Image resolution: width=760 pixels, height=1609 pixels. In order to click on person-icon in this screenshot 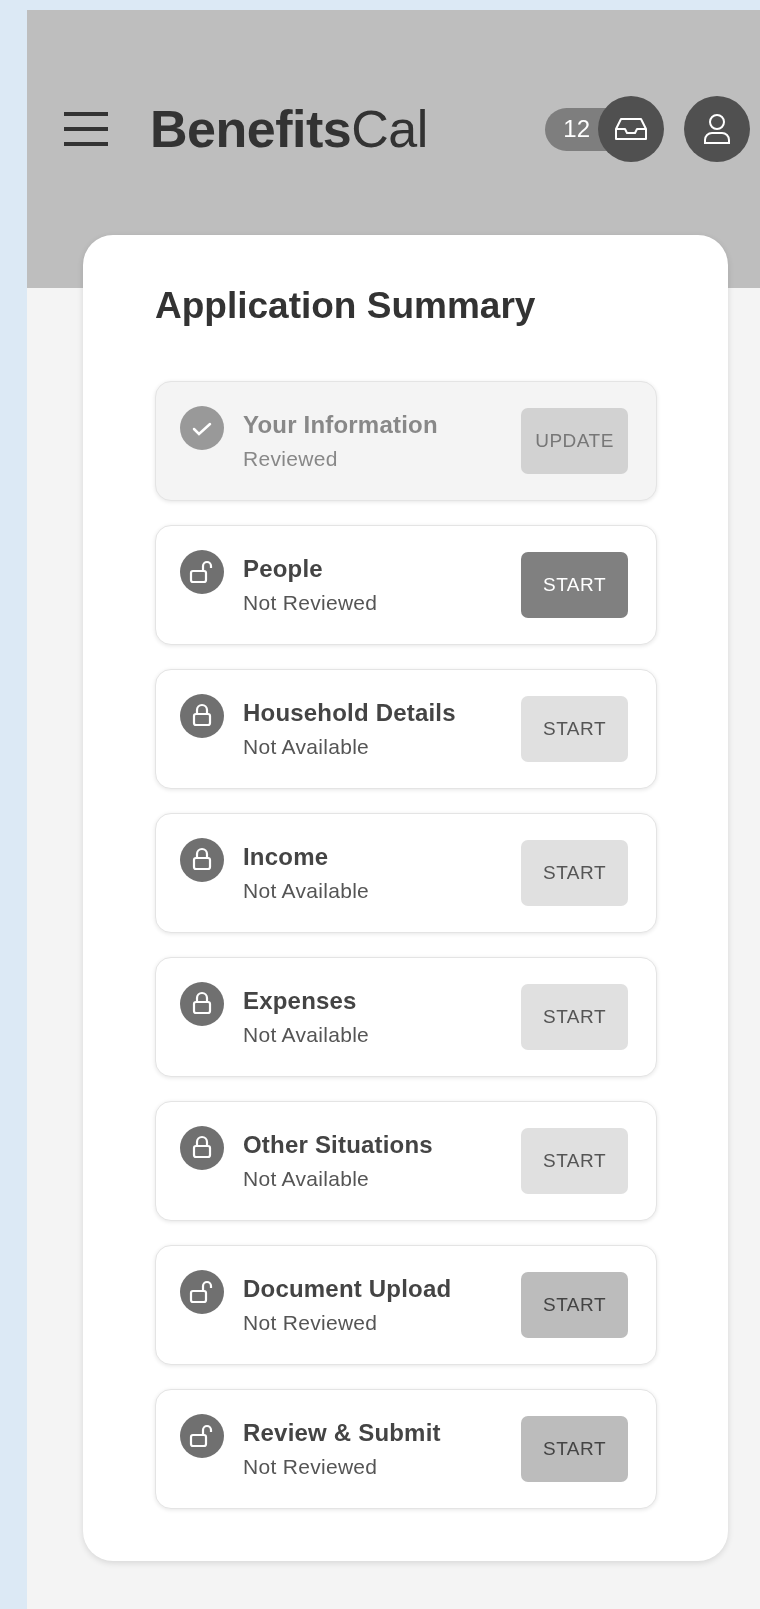, I will do `click(717, 129)`.